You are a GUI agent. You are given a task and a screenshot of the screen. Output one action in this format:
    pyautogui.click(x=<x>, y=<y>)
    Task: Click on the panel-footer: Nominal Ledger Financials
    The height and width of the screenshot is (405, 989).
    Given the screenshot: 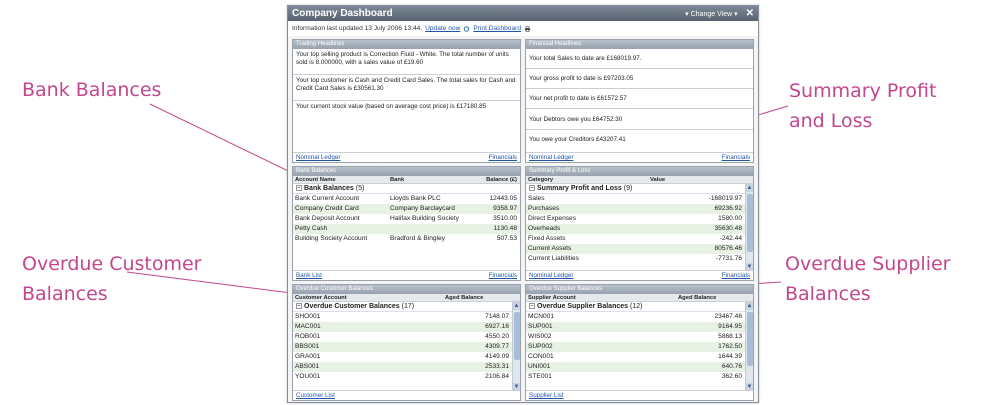 What is the action you would take?
    pyautogui.click(x=406, y=157)
    